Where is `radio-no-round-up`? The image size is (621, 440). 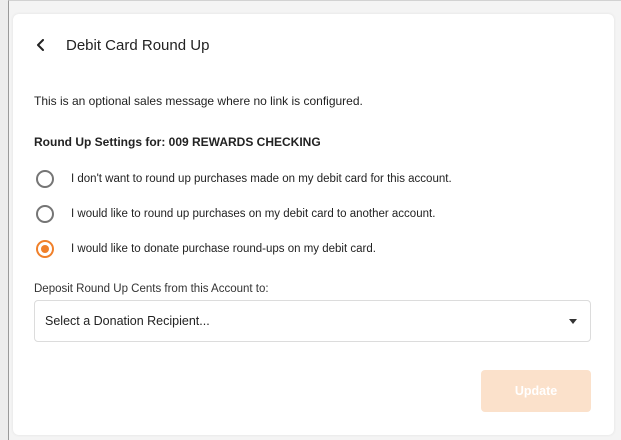 radio-no-round-up is located at coordinates (45, 179).